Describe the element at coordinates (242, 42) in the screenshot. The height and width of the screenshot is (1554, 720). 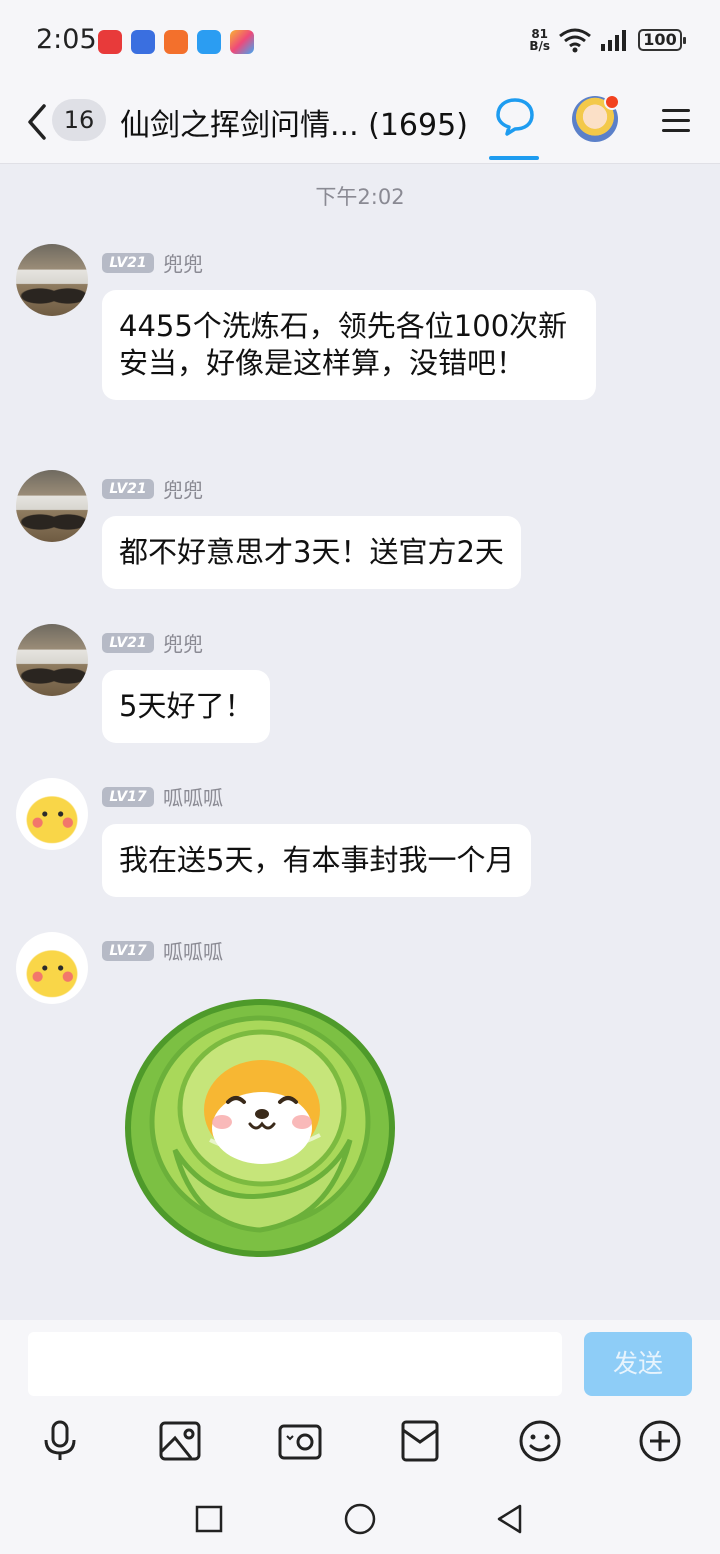
I see `app-icon` at that location.